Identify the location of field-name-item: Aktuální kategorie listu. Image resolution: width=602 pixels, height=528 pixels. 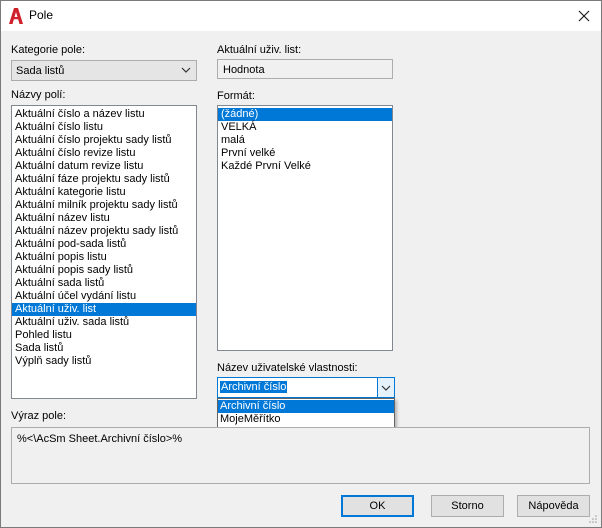
(104, 192).